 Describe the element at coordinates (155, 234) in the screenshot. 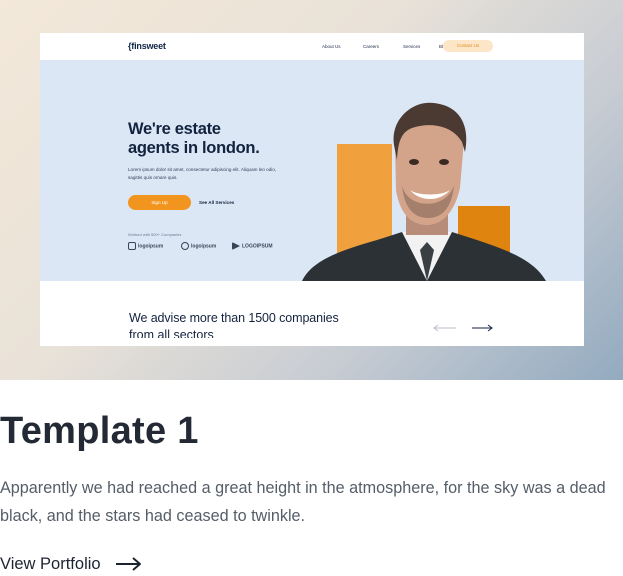

I see `preview-worked-with: Worked with 500+ Companies` at that location.